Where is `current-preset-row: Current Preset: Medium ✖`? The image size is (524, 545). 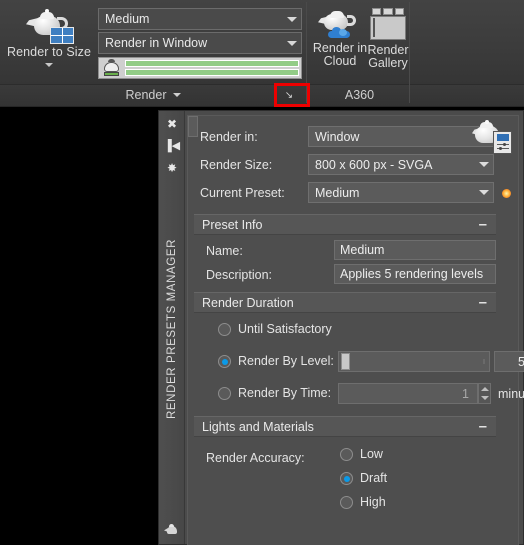 current-preset-row: Current Preset: Medium ✖ is located at coordinates (356, 195).